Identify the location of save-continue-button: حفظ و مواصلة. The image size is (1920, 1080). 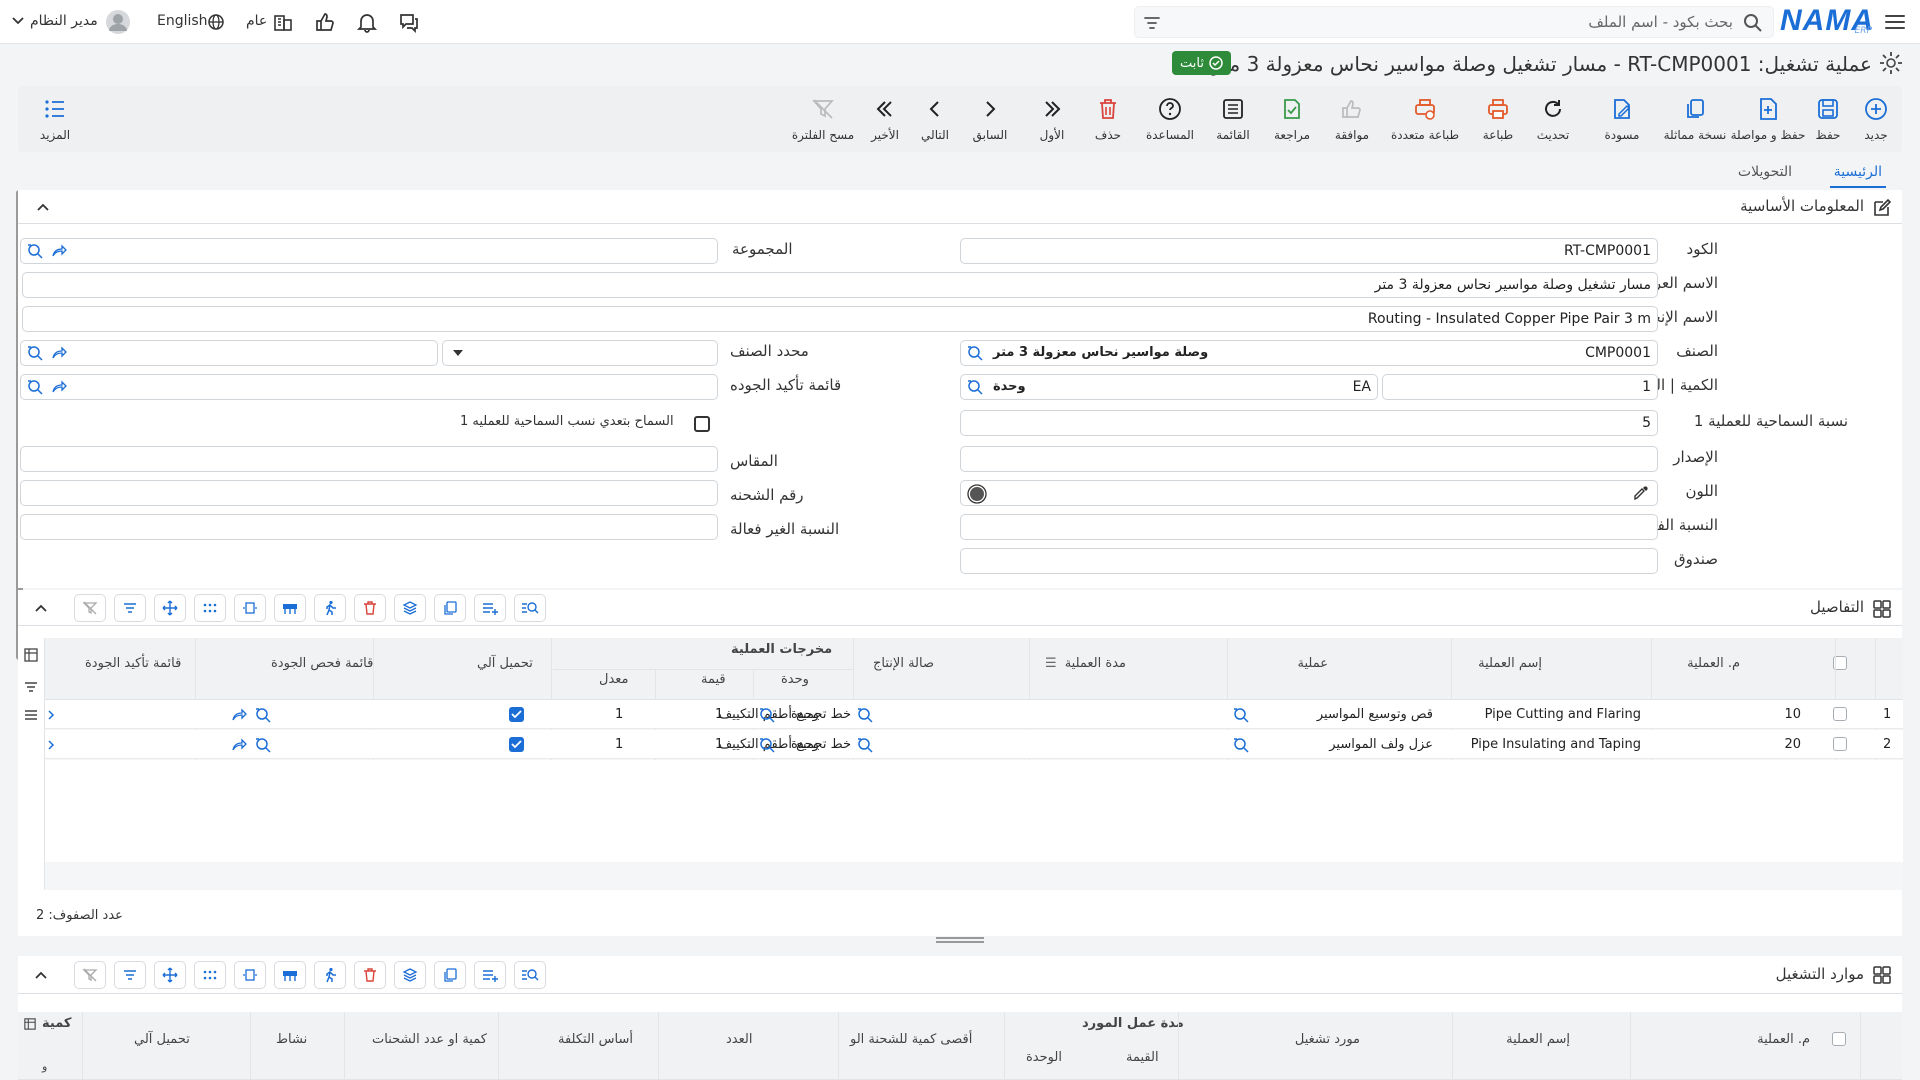
(1768, 119).